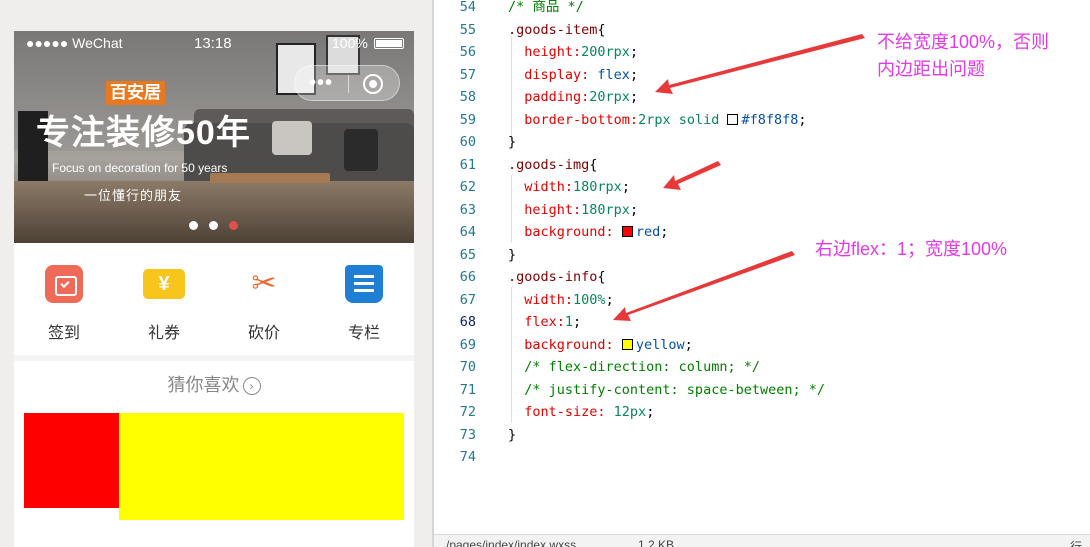  What do you see at coordinates (601, 277) in the screenshot?
I see `code-brace: {` at bounding box center [601, 277].